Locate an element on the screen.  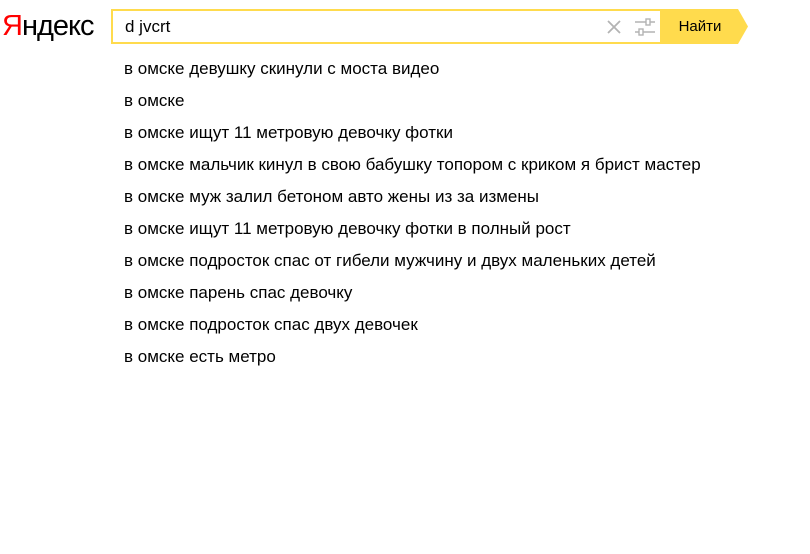
logo-rest: ндекс is located at coordinates (58, 26).